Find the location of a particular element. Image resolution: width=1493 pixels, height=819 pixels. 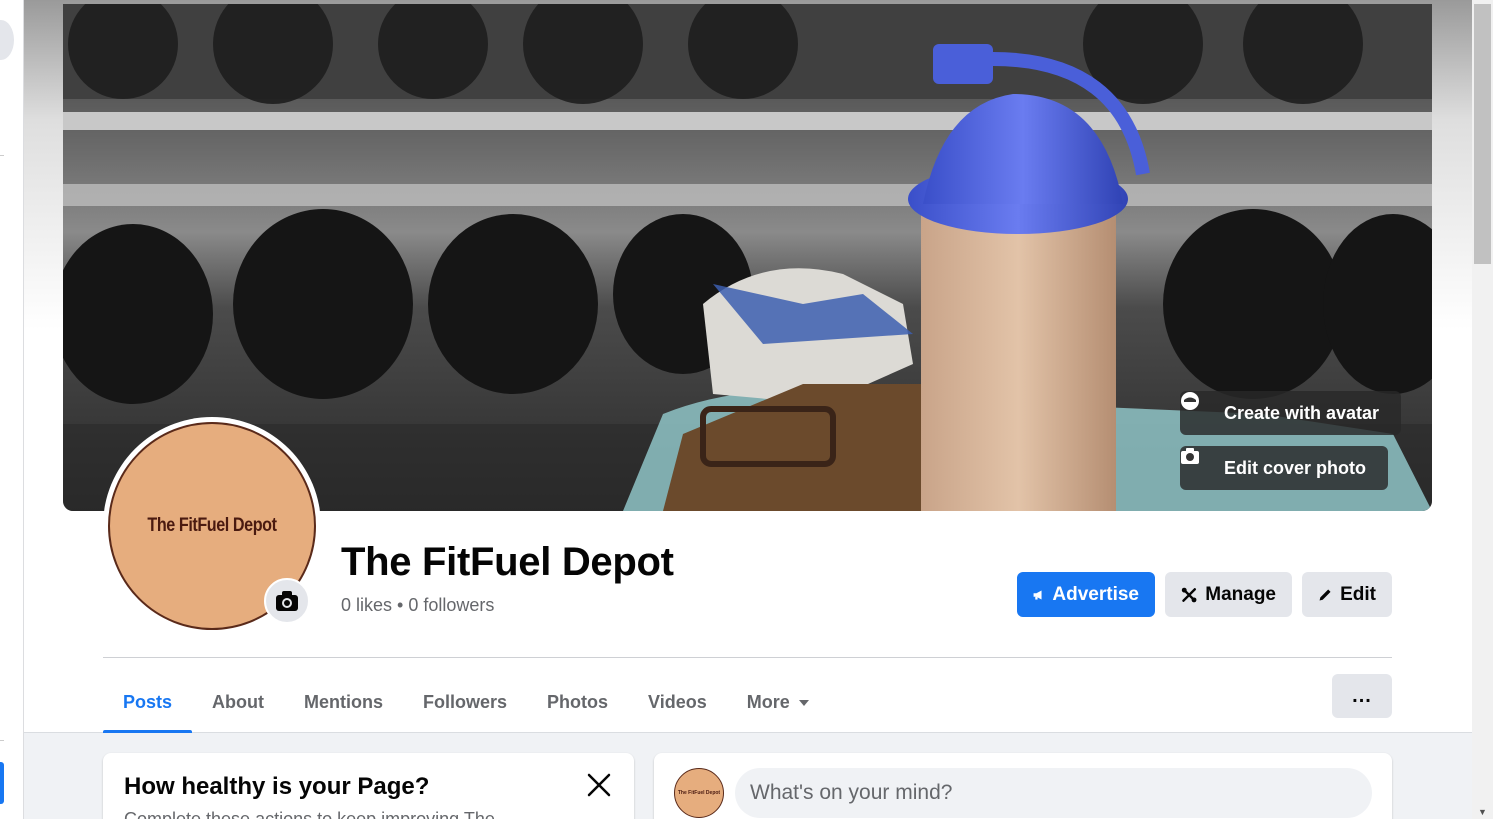

edit-cover-photo-label: Edit cover photo is located at coordinates (1295, 467).